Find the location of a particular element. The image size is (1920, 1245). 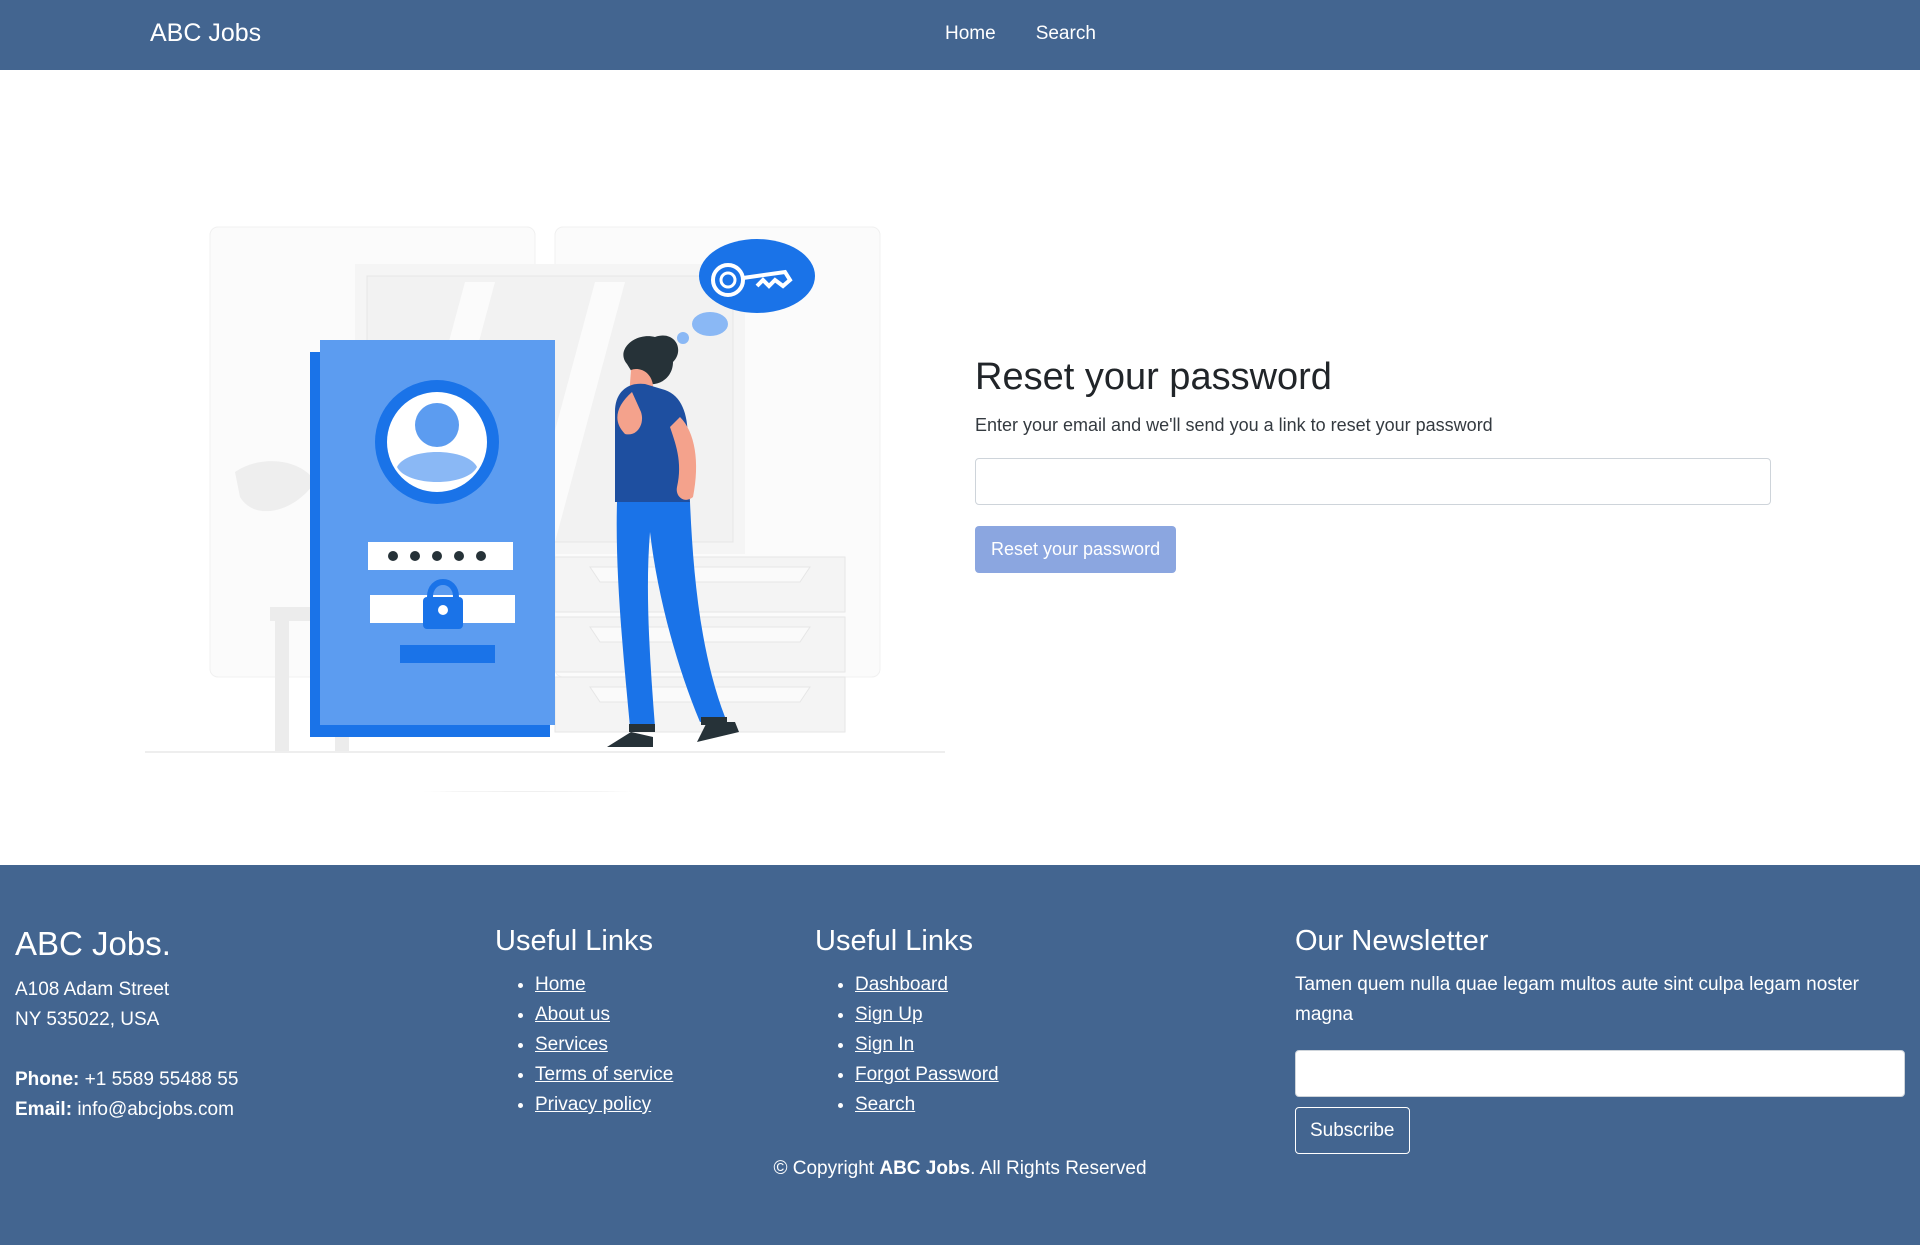

newsletter-title: Our Newsletter is located at coordinates (1392, 941).